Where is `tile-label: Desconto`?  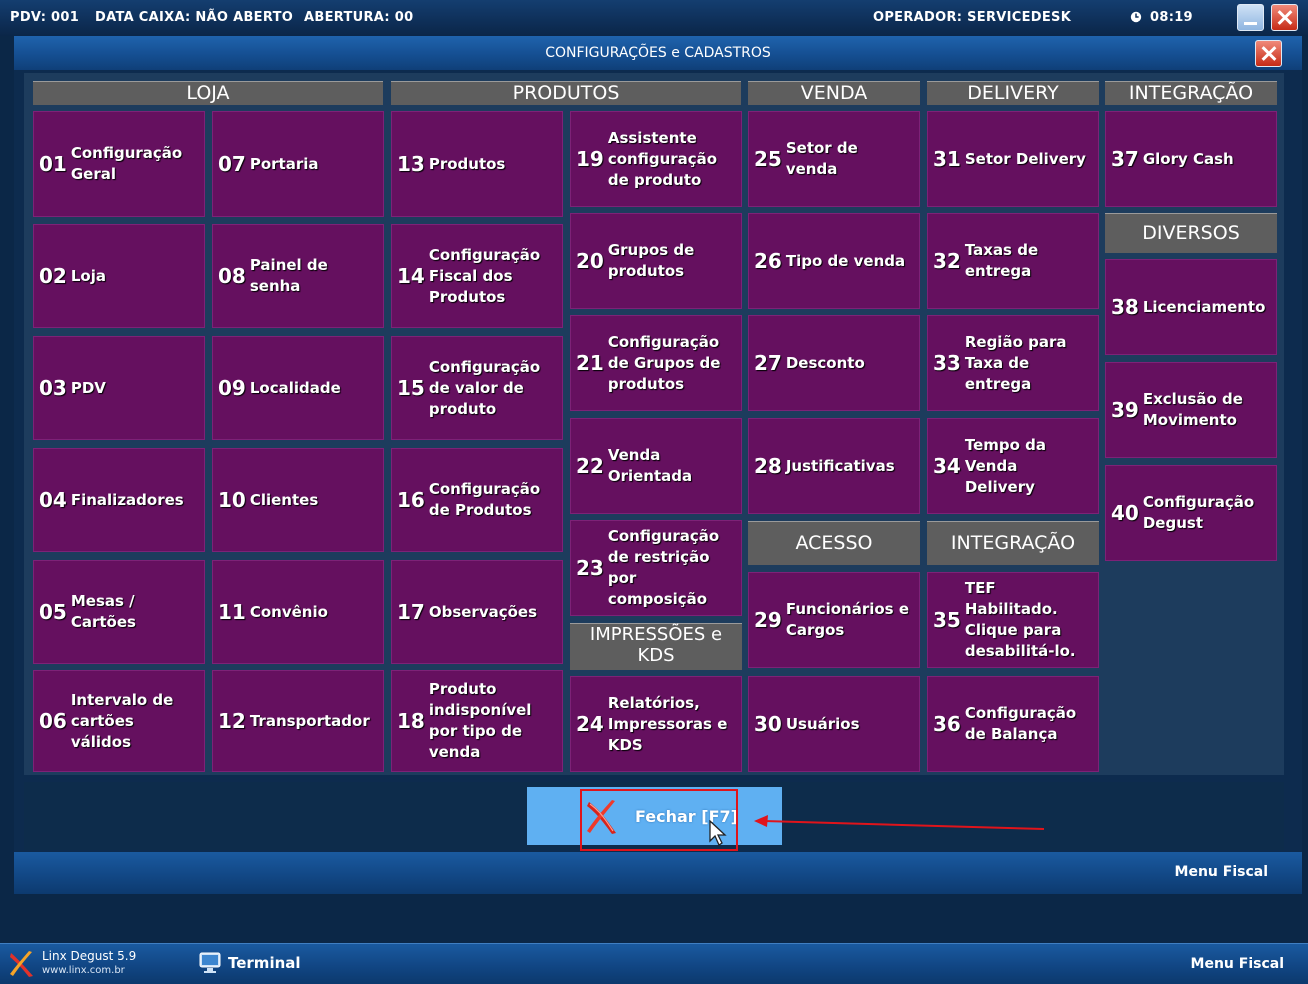
tile-label: Desconto is located at coordinates (825, 362).